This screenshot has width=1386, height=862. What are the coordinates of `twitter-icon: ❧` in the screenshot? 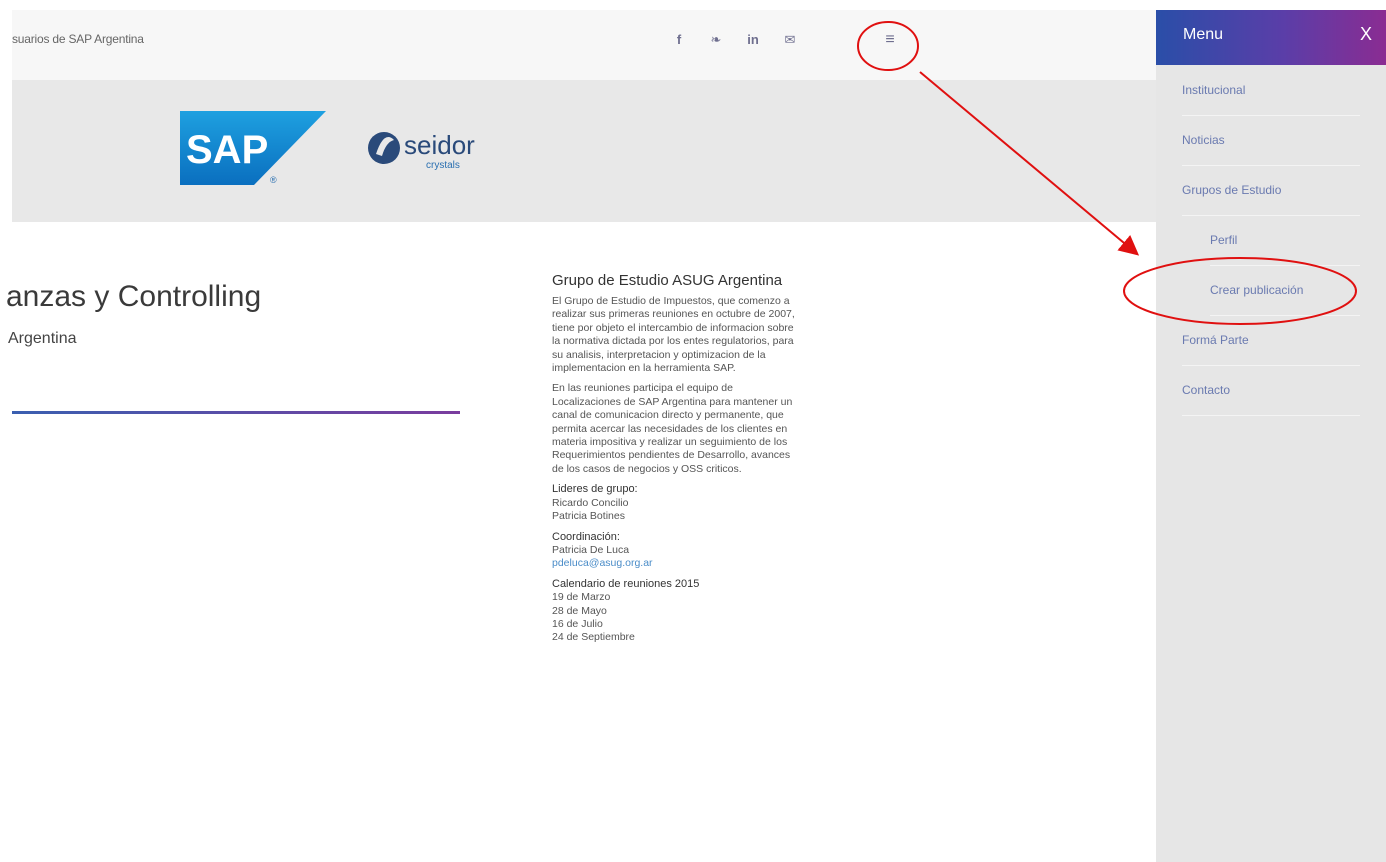 It's located at (716, 40).